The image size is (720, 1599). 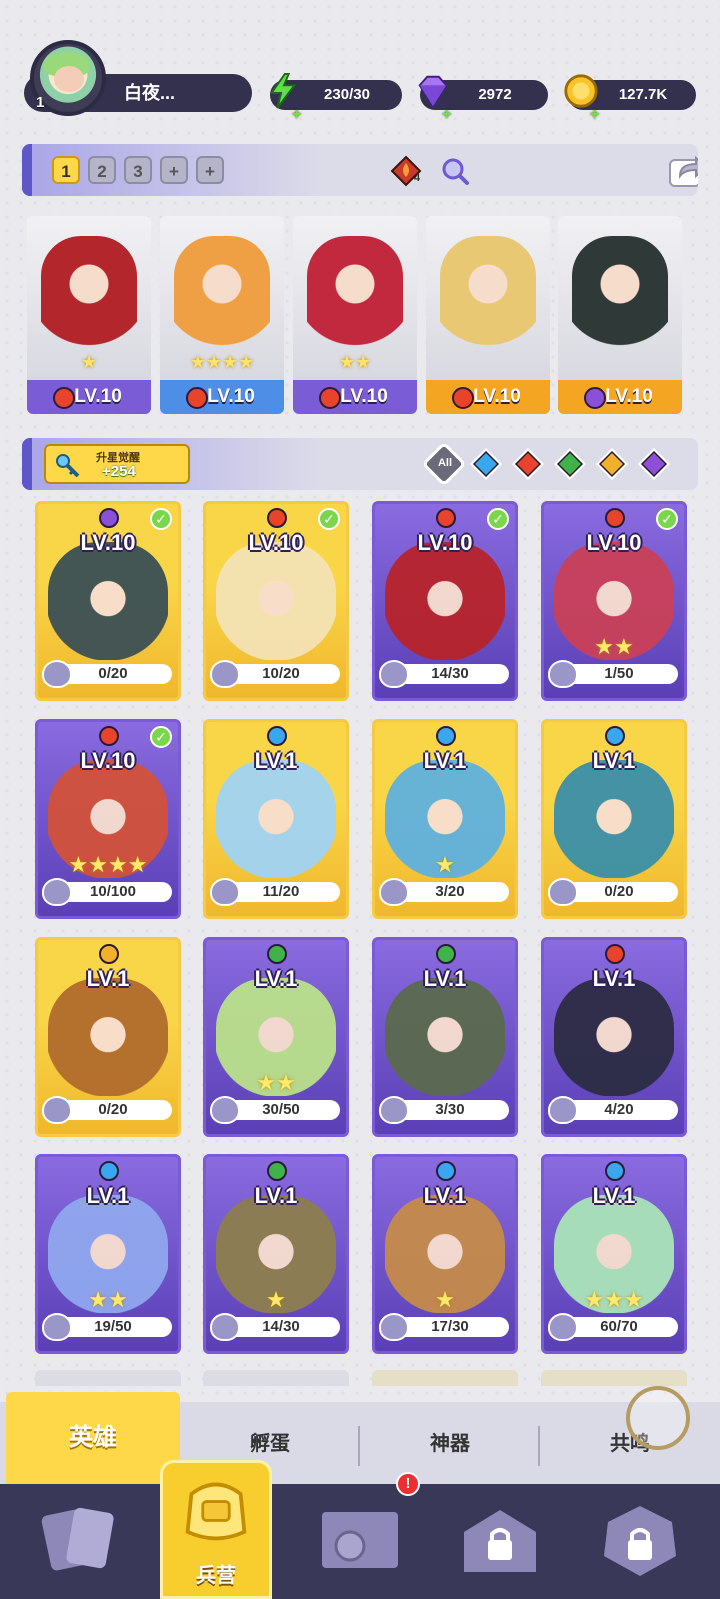 I want to click on hero-stars: ★★★, so click(x=614, y=1299).